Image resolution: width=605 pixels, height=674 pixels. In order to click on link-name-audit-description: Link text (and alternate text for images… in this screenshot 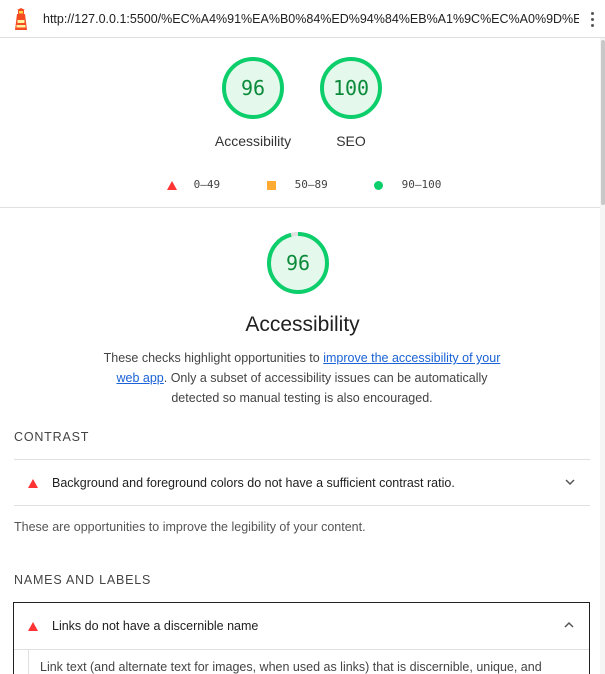, I will do `click(291, 667)`.